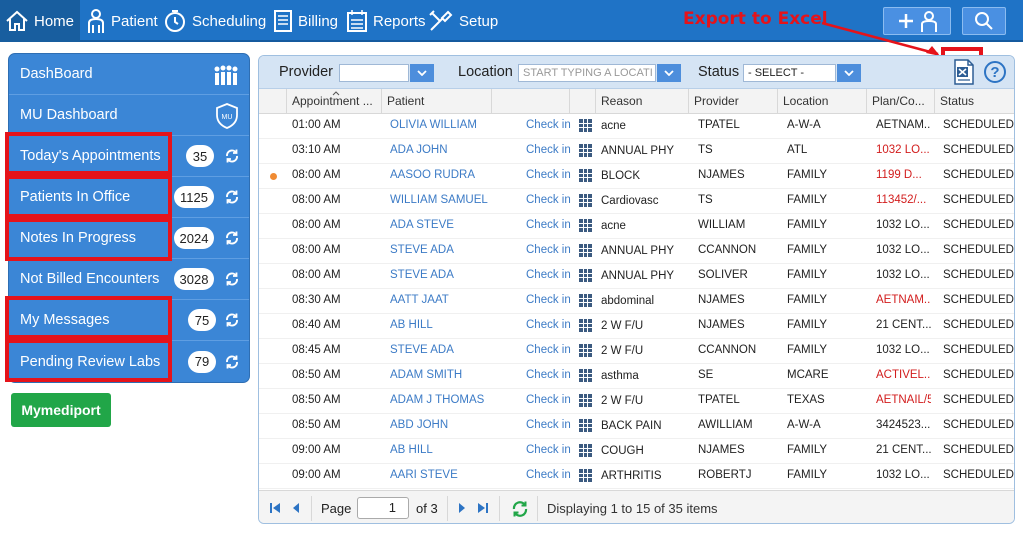 The height and width of the screenshot is (538, 1023). I want to click on patient-name-link: OLIVIA WILLIAM, so click(433, 126).